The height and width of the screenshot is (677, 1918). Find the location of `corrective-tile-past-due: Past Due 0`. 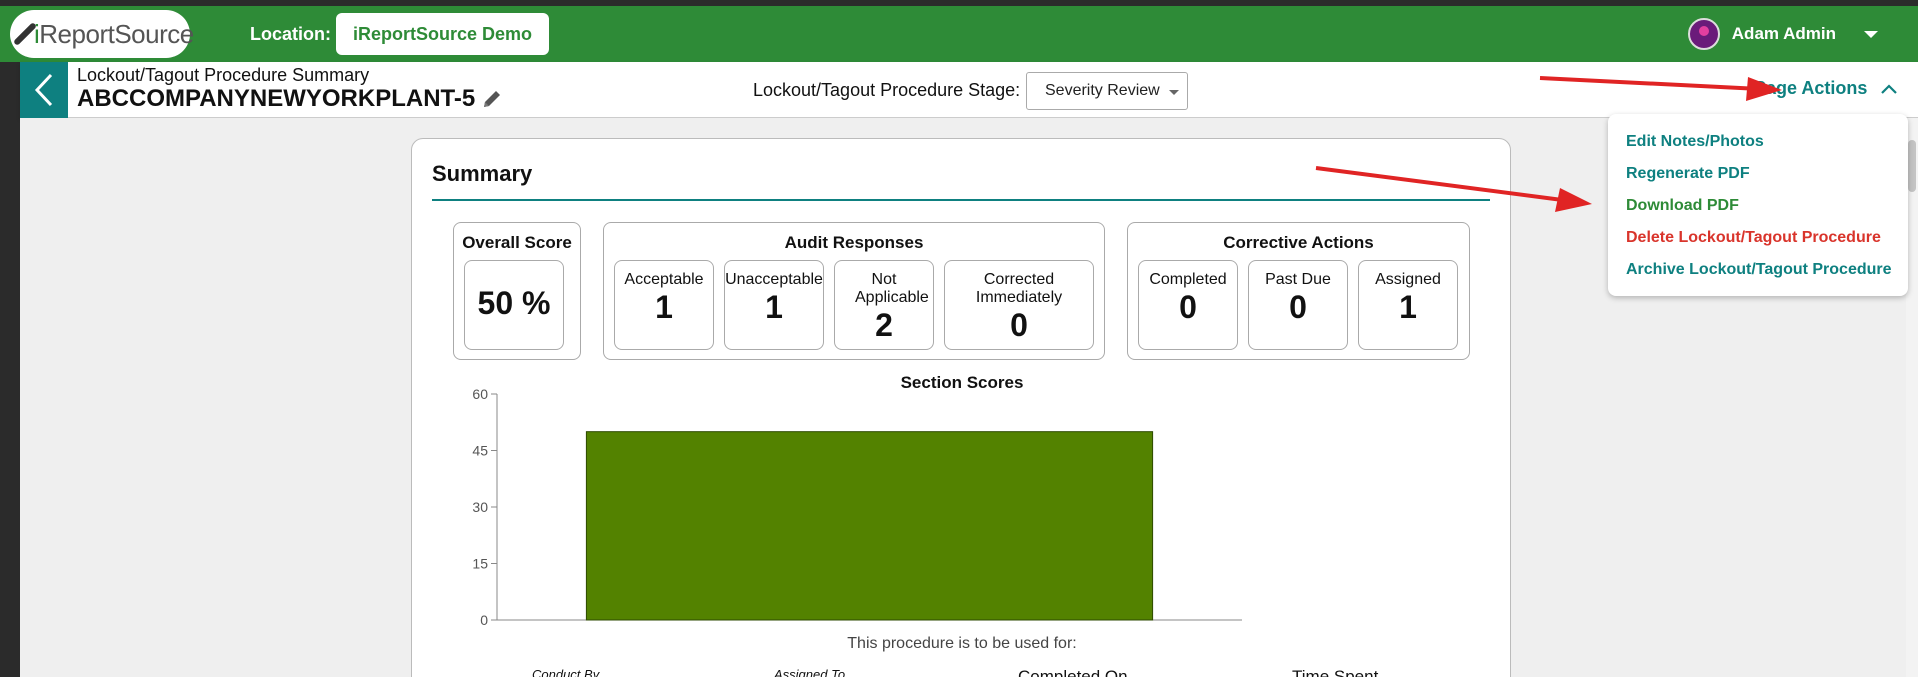

corrective-tile-past-due: Past Due 0 is located at coordinates (1298, 305).